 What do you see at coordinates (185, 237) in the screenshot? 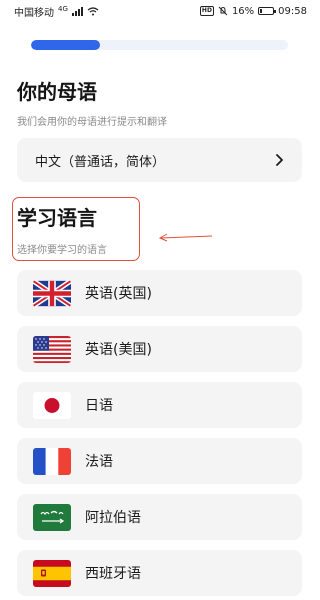
I see `annotation-arrow-icon` at bounding box center [185, 237].